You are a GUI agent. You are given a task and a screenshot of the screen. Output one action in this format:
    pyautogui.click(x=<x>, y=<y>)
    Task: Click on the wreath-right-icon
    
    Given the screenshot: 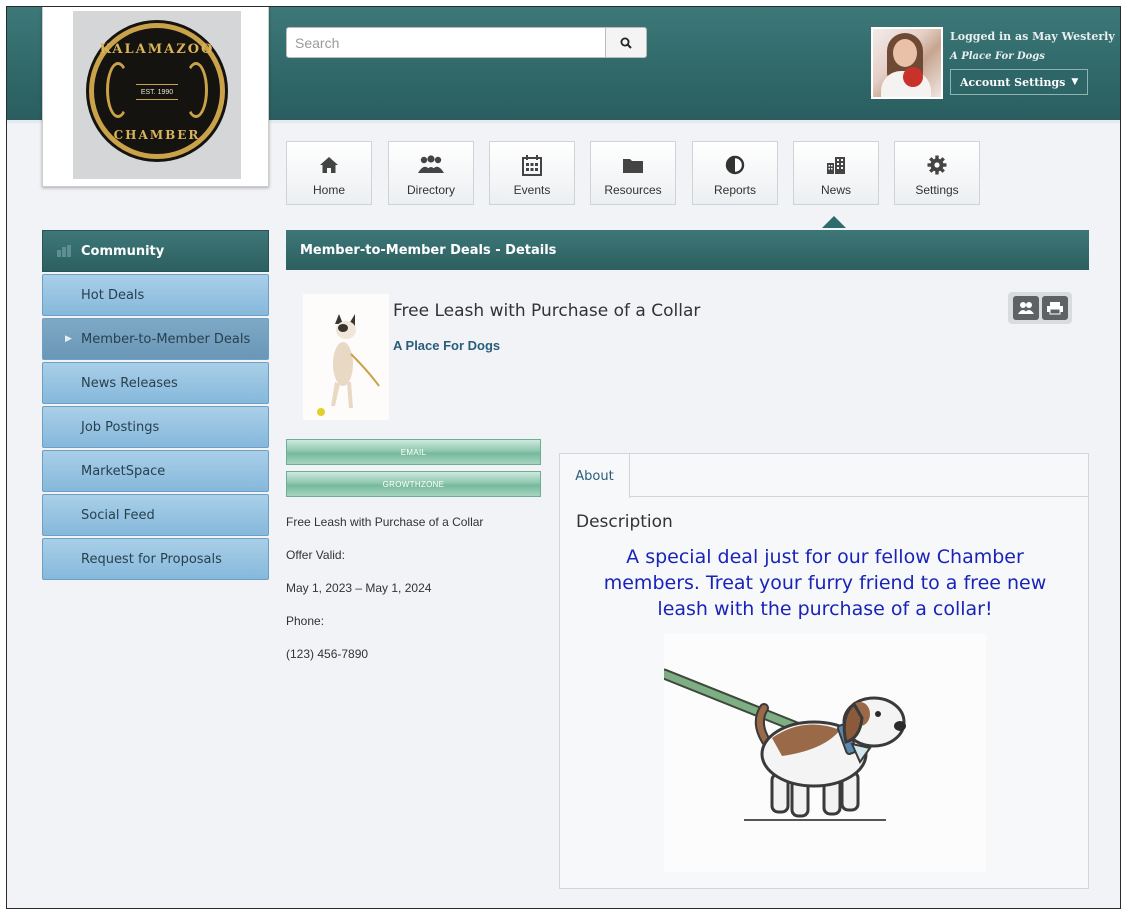 What is the action you would take?
    pyautogui.click(x=196, y=90)
    